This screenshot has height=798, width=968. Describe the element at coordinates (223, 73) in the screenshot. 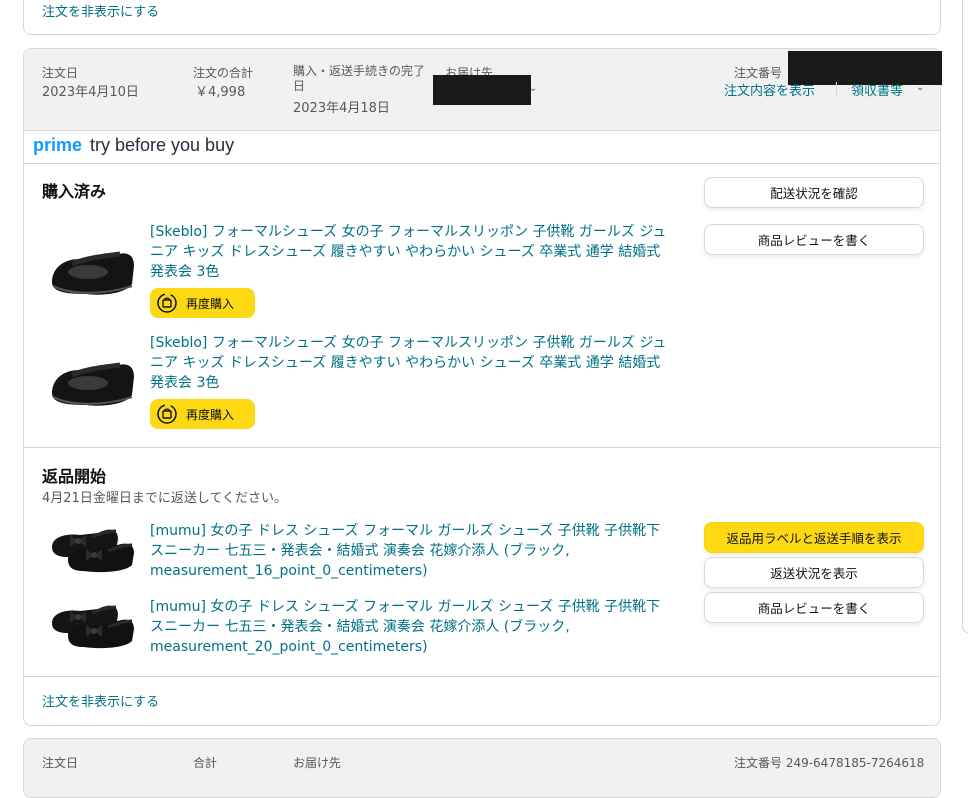

I see `order-total-label: 注文の合計` at that location.